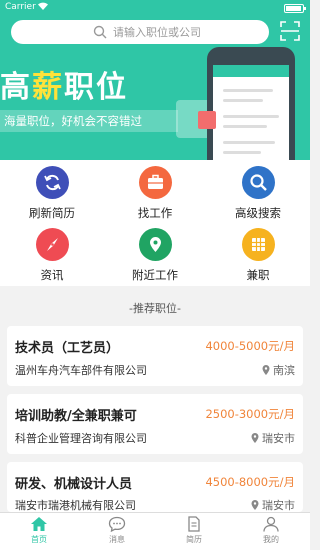  I want to click on job-title: 技术员（工艺员）, so click(67, 348).